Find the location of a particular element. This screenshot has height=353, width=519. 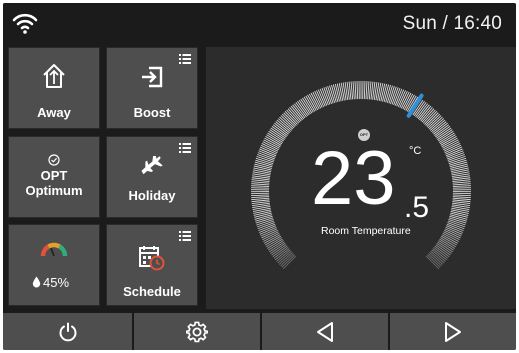

temperature-decimal: .5 is located at coordinates (417, 207).